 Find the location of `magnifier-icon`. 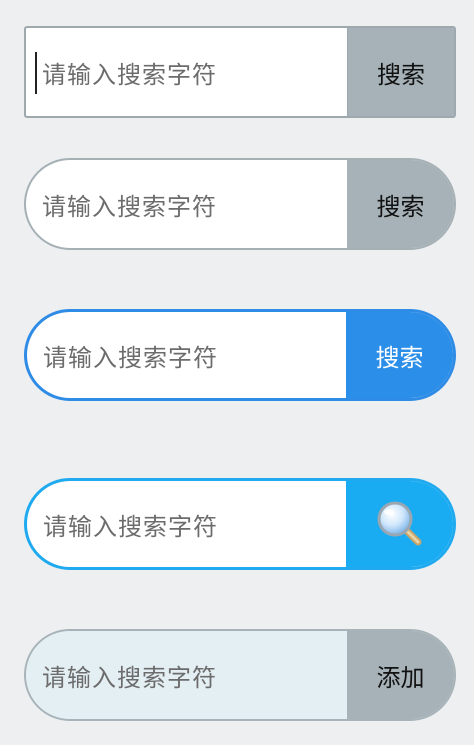

magnifier-icon is located at coordinates (399, 523).